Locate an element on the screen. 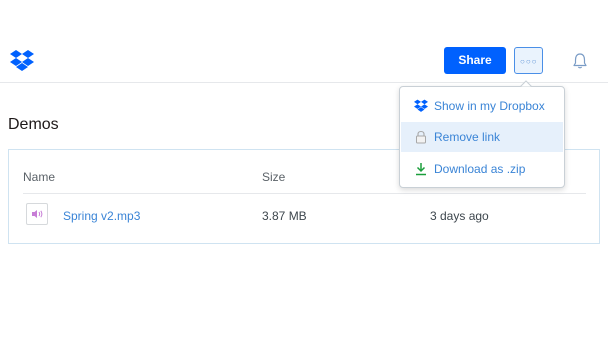  more-options-button: ○○○ is located at coordinates (528, 60).